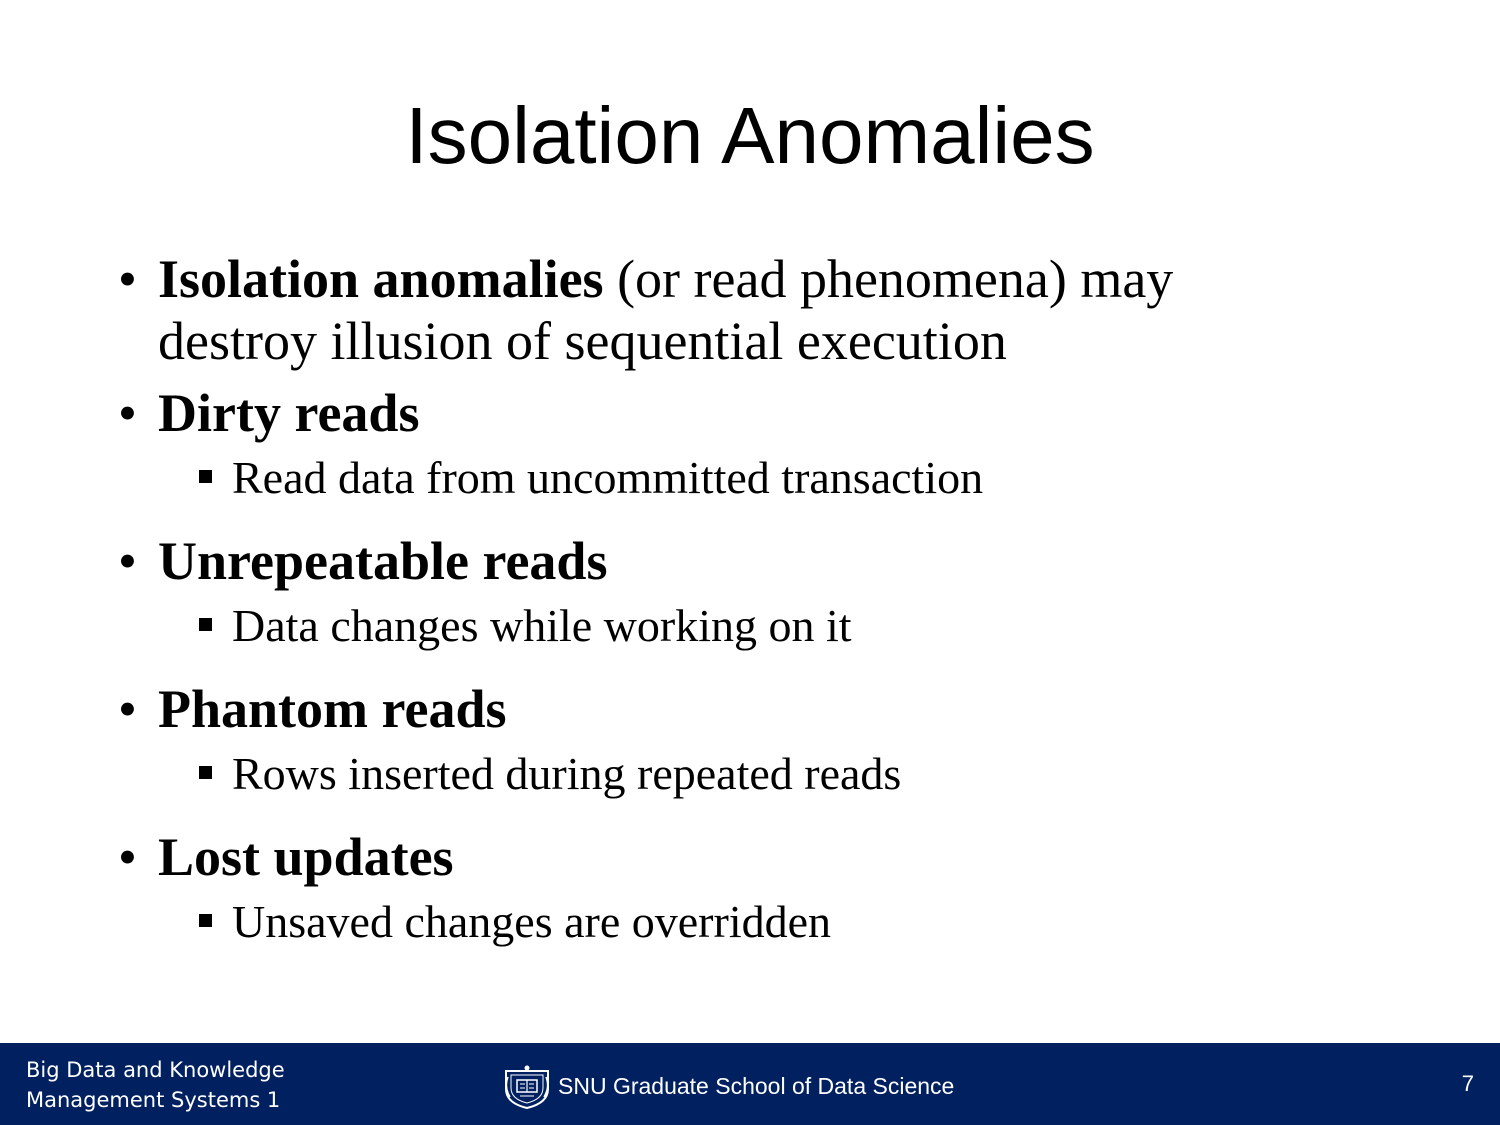 This screenshot has height=1125, width=1500. I want to click on sub-bullet-item: Unsaved changes are overridden, so click(758, 922).